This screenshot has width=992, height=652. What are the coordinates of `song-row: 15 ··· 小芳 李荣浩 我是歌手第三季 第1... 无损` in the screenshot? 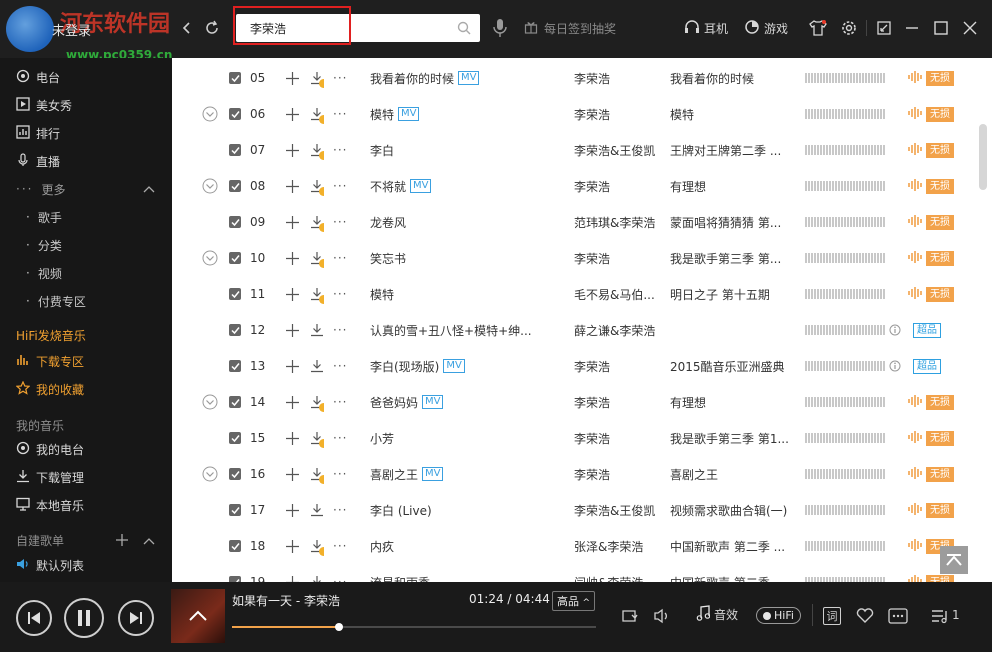 It's located at (582, 438).